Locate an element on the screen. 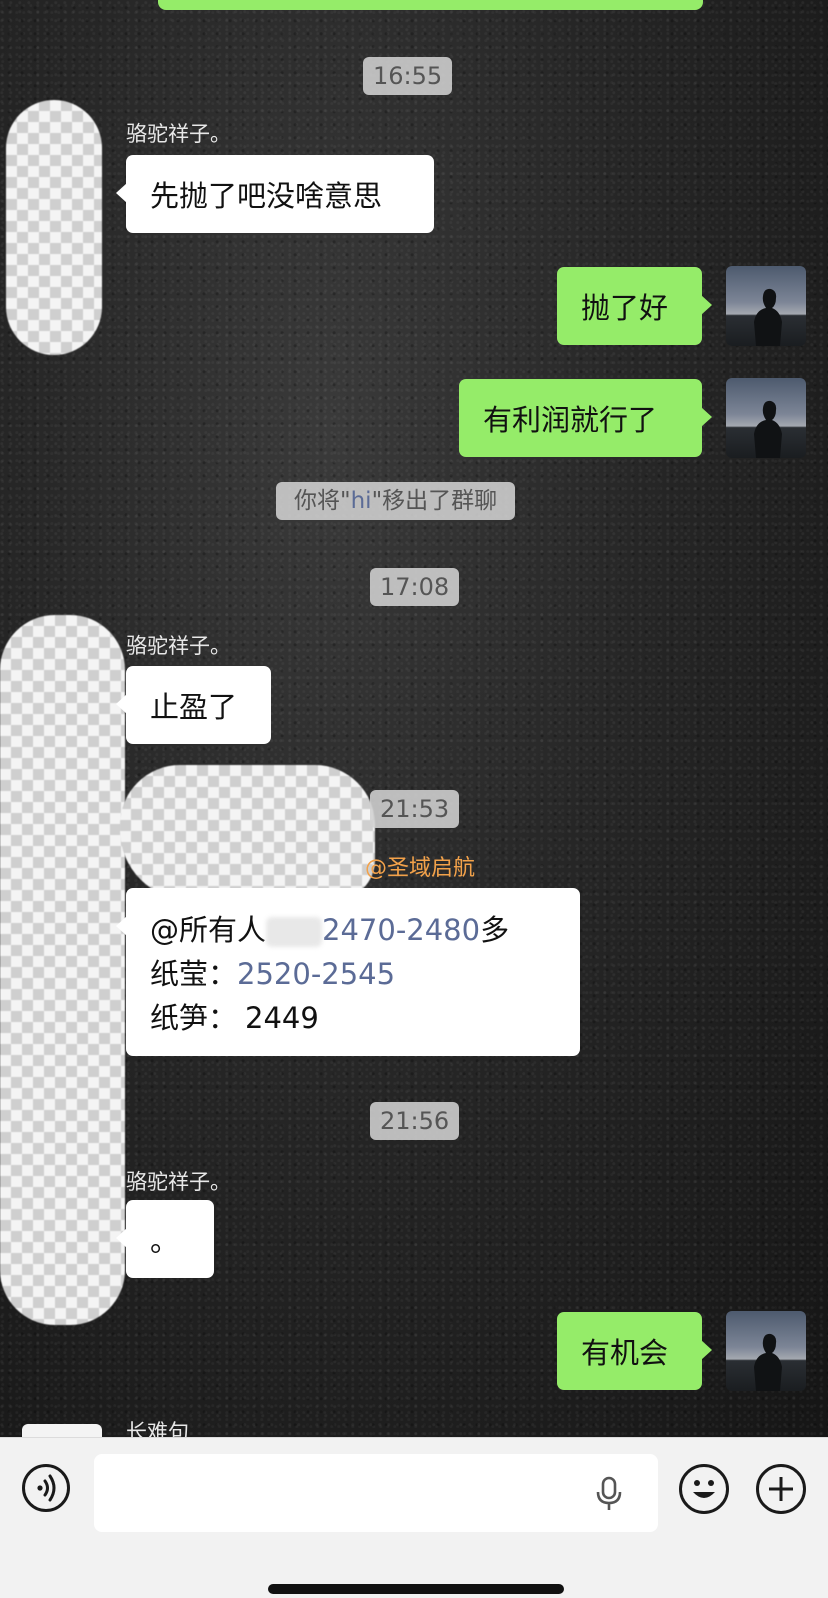 The image size is (828, 1598). emoji-button is located at coordinates (704, 1489).